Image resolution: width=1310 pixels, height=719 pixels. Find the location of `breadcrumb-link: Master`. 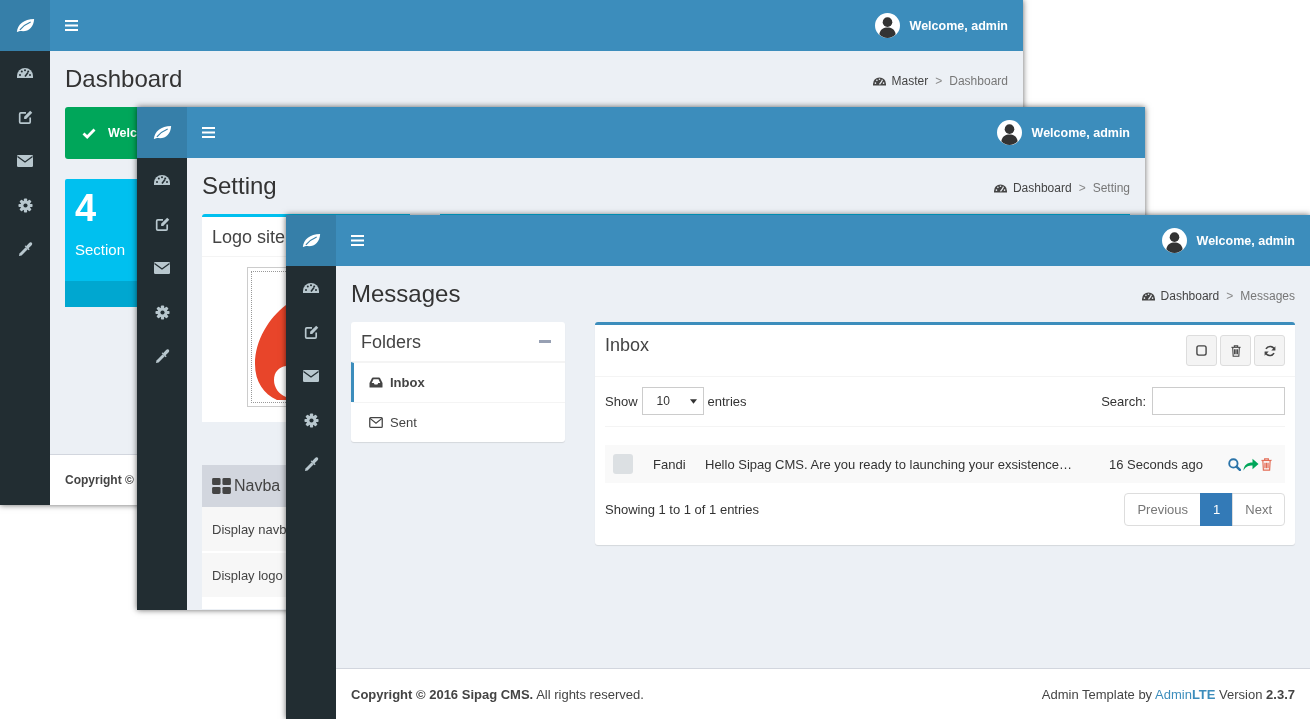

breadcrumb-link: Master is located at coordinates (910, 81).